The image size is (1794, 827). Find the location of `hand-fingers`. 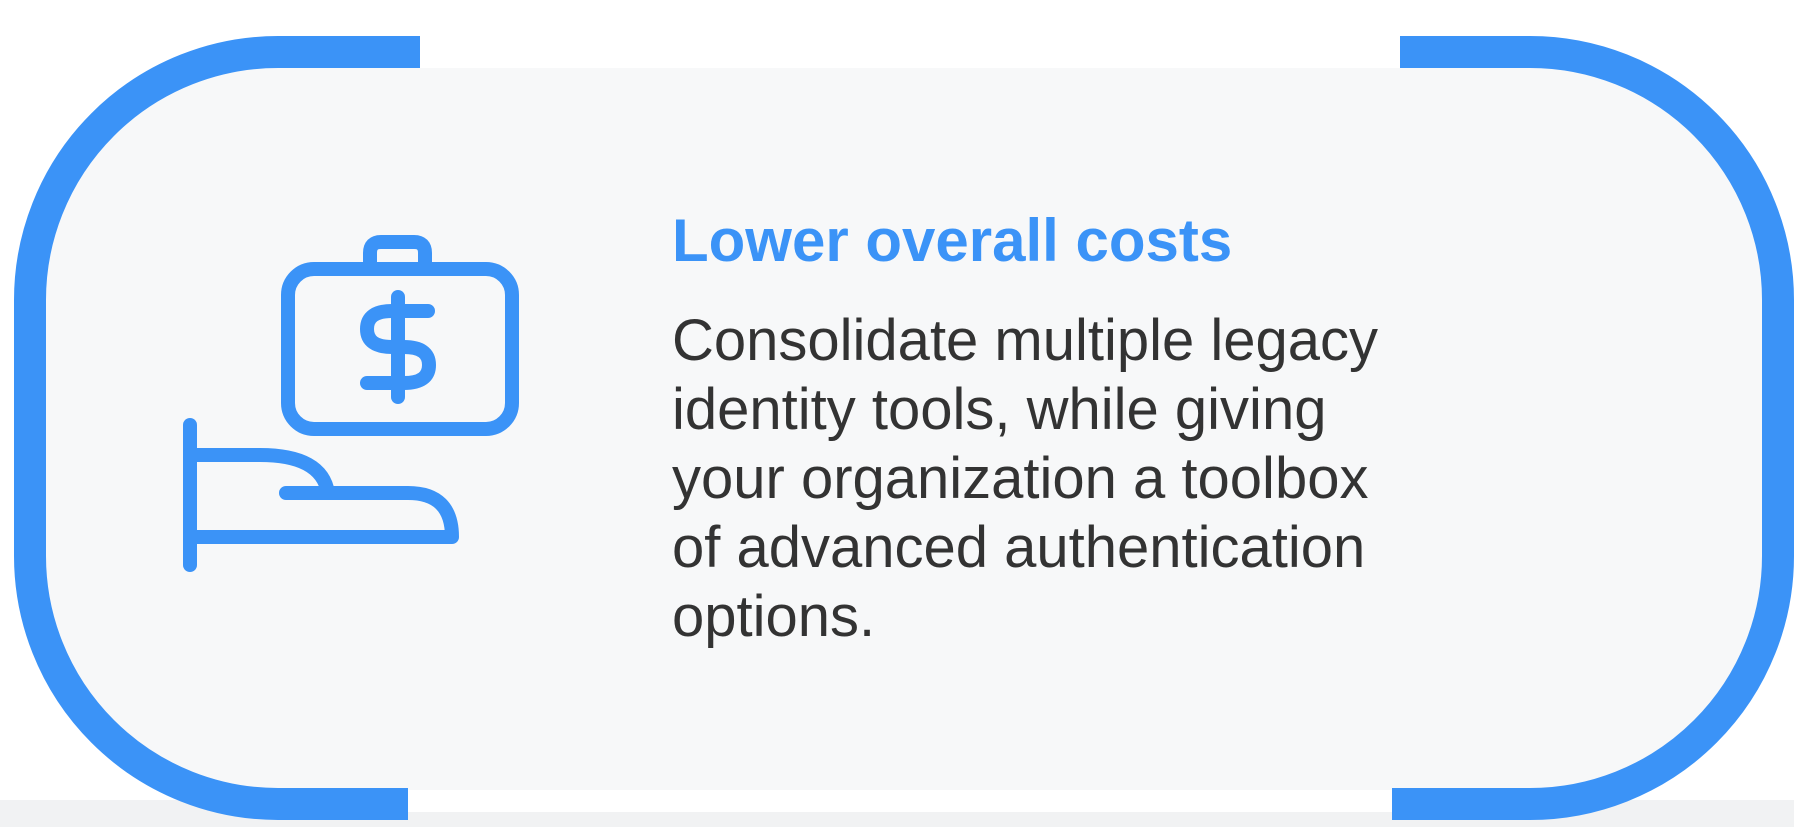

hand-fingers is located at coordinates (321, 515).